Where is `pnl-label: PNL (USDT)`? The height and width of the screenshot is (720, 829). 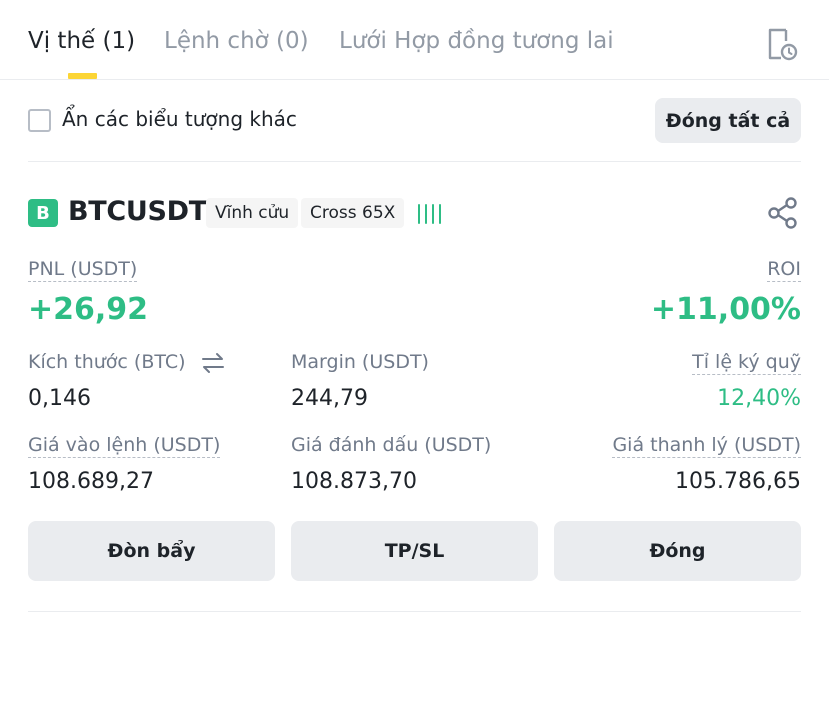 pnl-label: PNL (USDT) is located at coordinates (83, 270).